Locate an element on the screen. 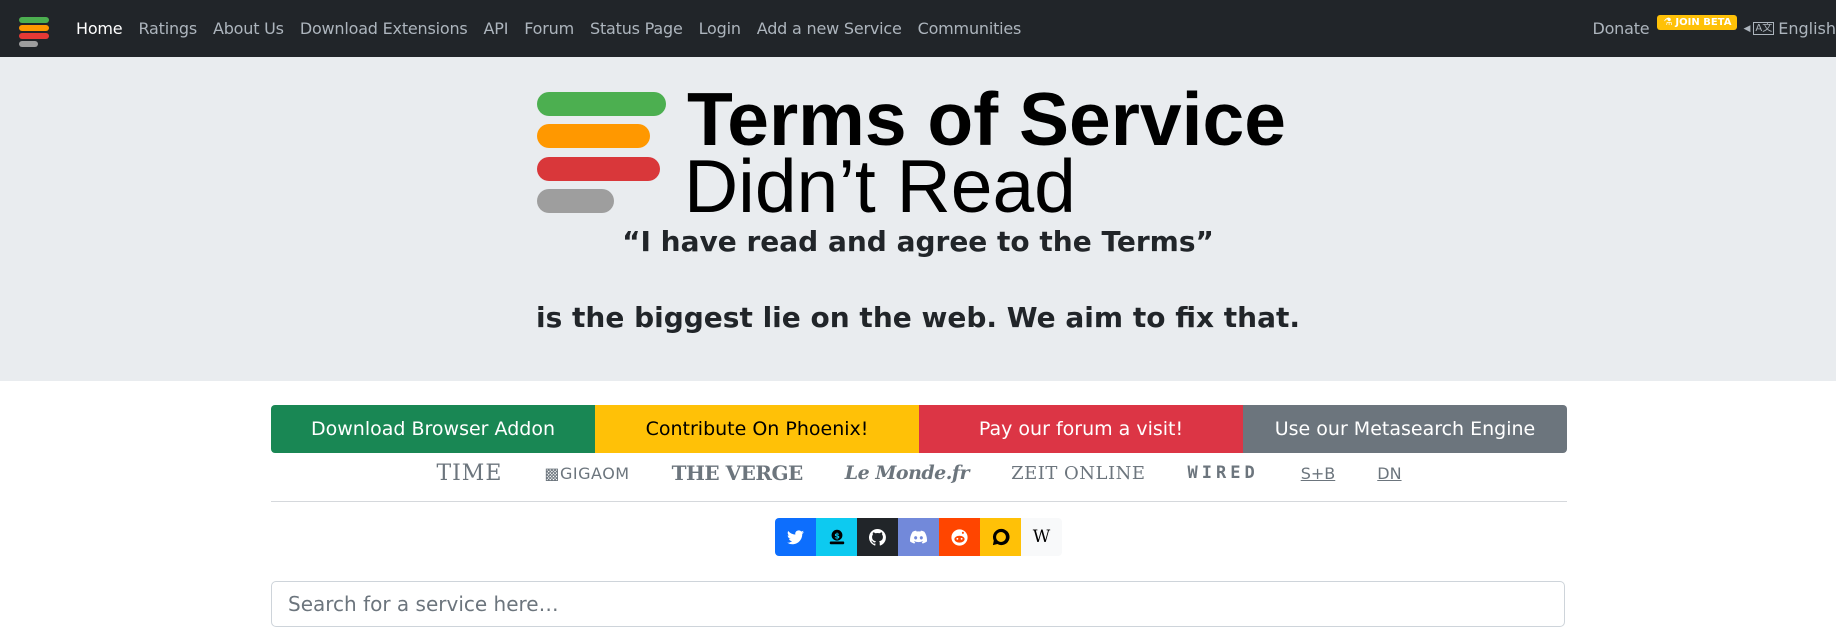 This screenshot has height=640, width=1836. hero-logo-bar-orange is located at coordinates (593, 136).